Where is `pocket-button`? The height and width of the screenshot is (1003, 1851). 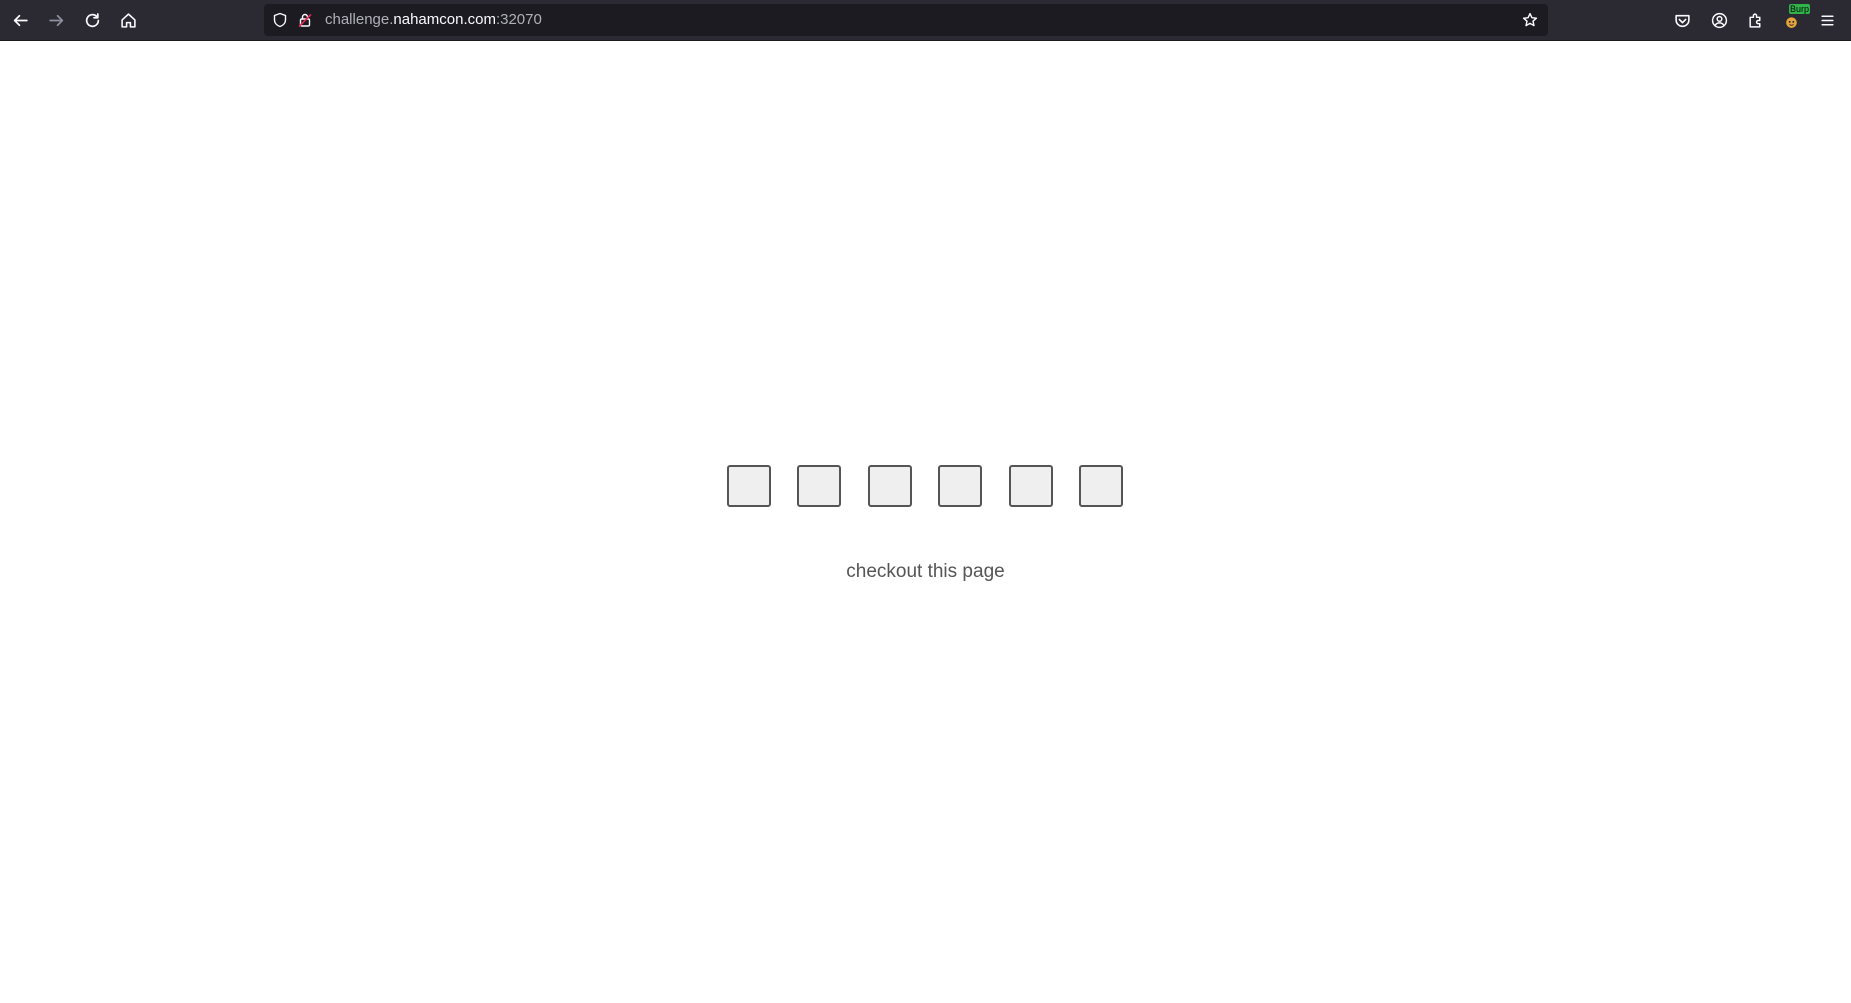 pocket-button is located at coordinates (1682, 20).